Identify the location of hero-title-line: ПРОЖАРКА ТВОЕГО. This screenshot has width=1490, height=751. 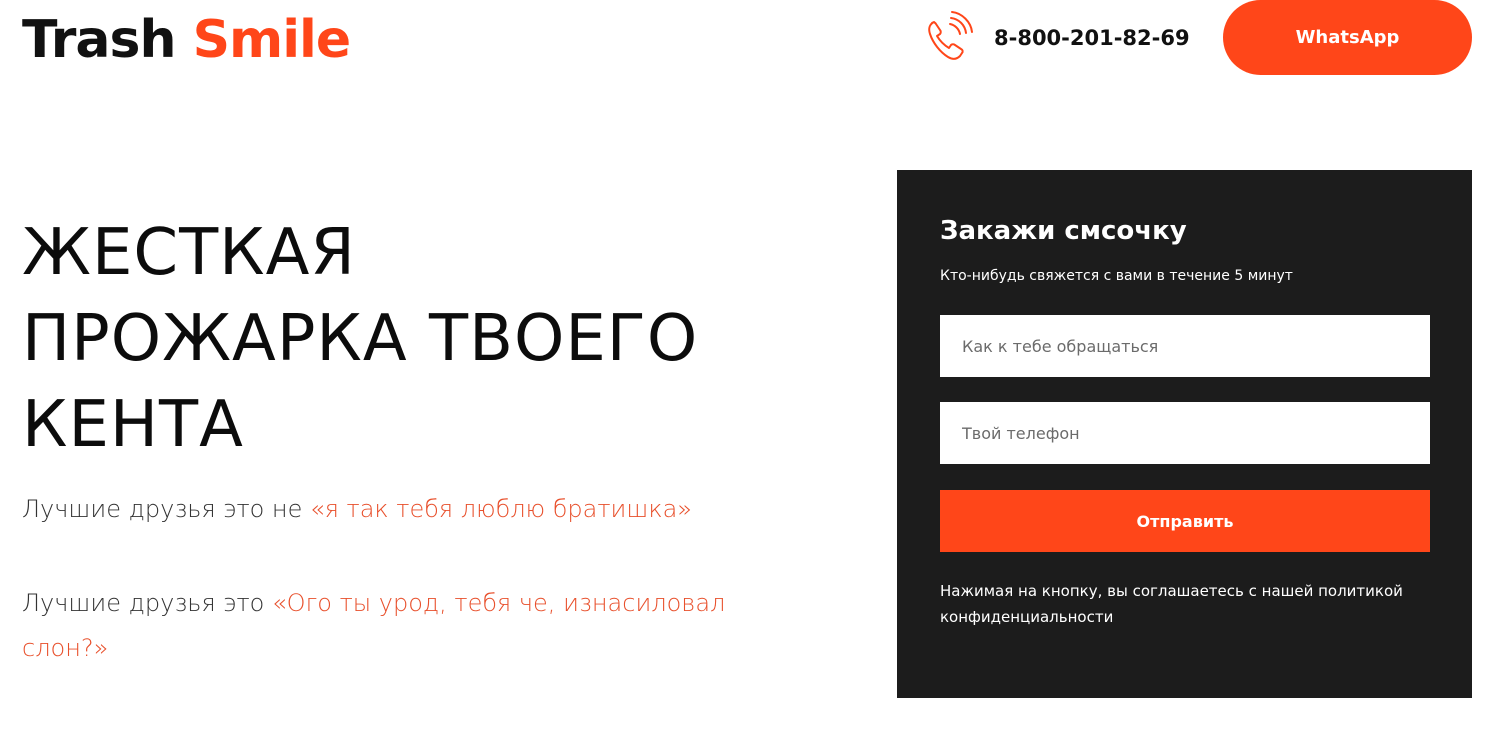
(360, 339).